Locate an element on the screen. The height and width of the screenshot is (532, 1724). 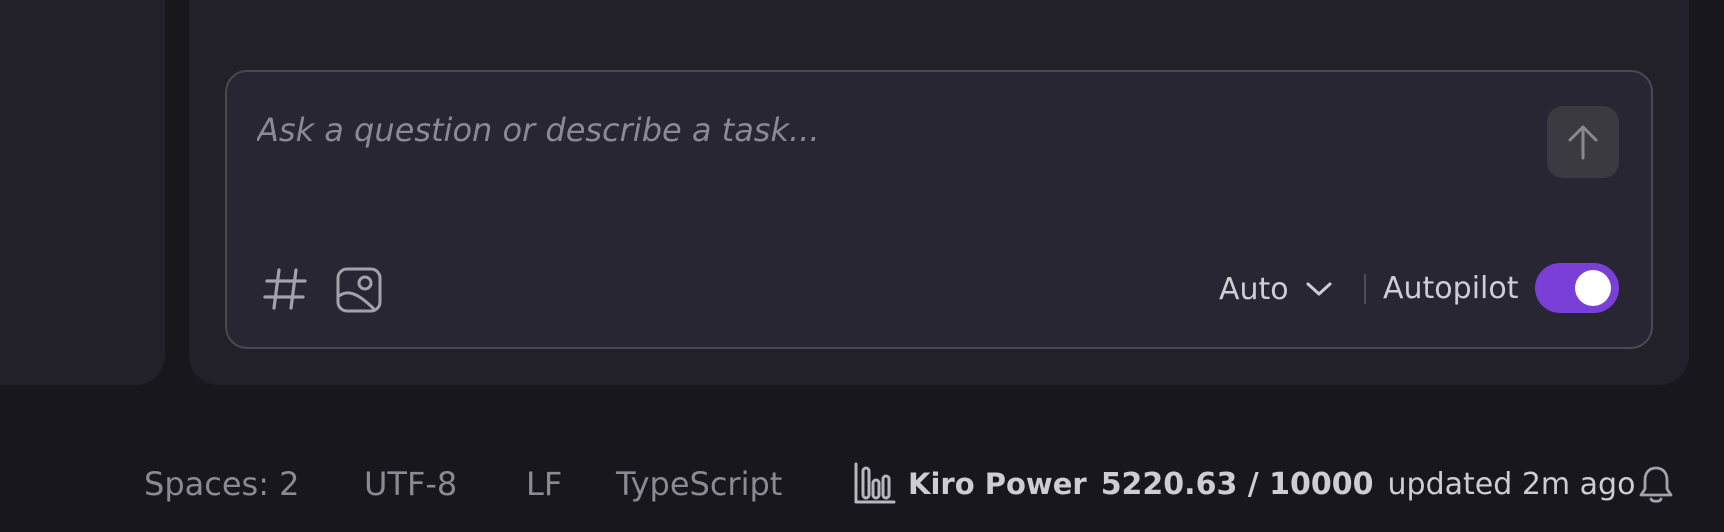
mode-select-value: Auto is located at coordinates (1254, 289).